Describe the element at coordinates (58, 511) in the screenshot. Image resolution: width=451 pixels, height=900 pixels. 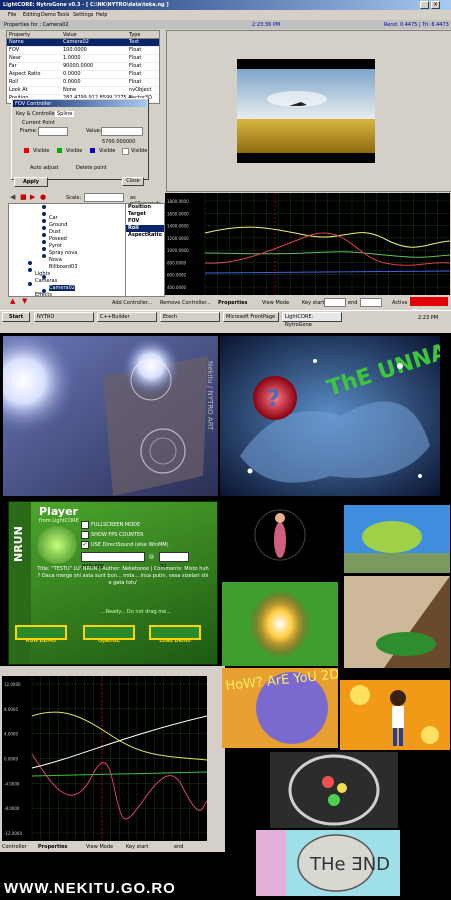
I see `player-title: Player` at that location.